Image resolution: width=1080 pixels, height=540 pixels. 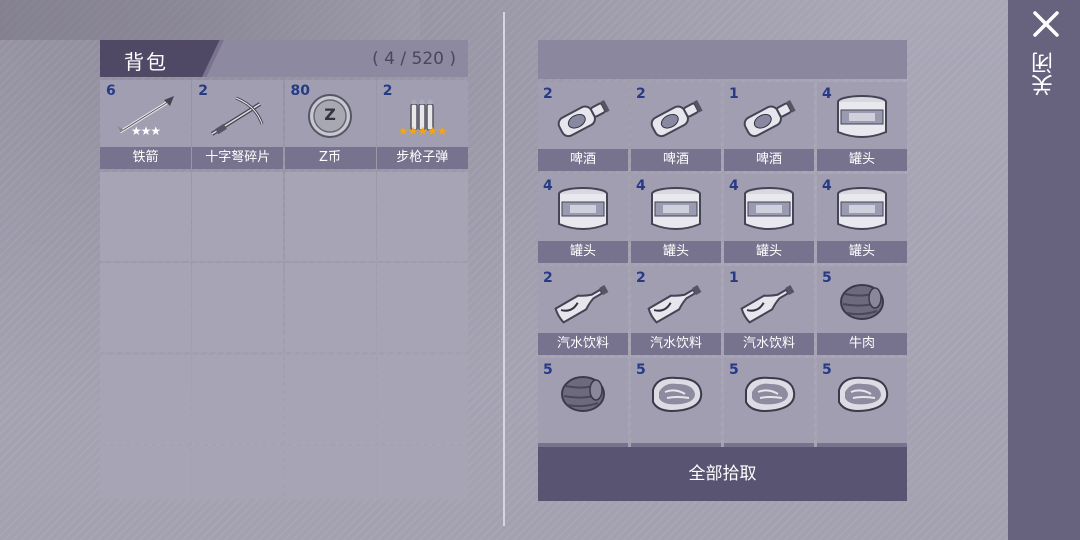 What do you see at coordinates (145, 158) in the screenshot?
I see `item-name: 铁箭` at bounding box center [145, 158].